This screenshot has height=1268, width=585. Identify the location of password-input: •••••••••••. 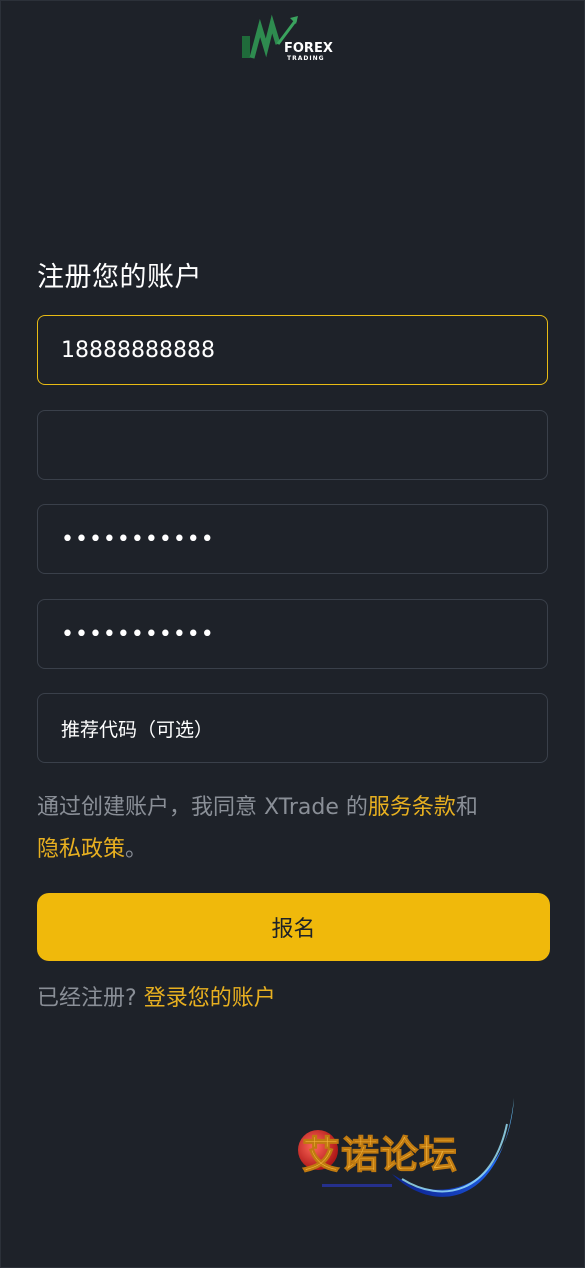
(292, 539).